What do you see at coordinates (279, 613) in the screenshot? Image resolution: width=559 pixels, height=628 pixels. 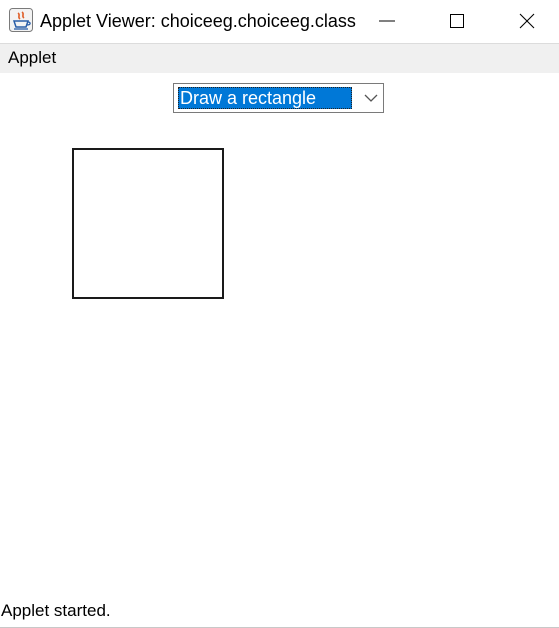 I see `status-bar: Applet started.` at bounding box center [279, 613].